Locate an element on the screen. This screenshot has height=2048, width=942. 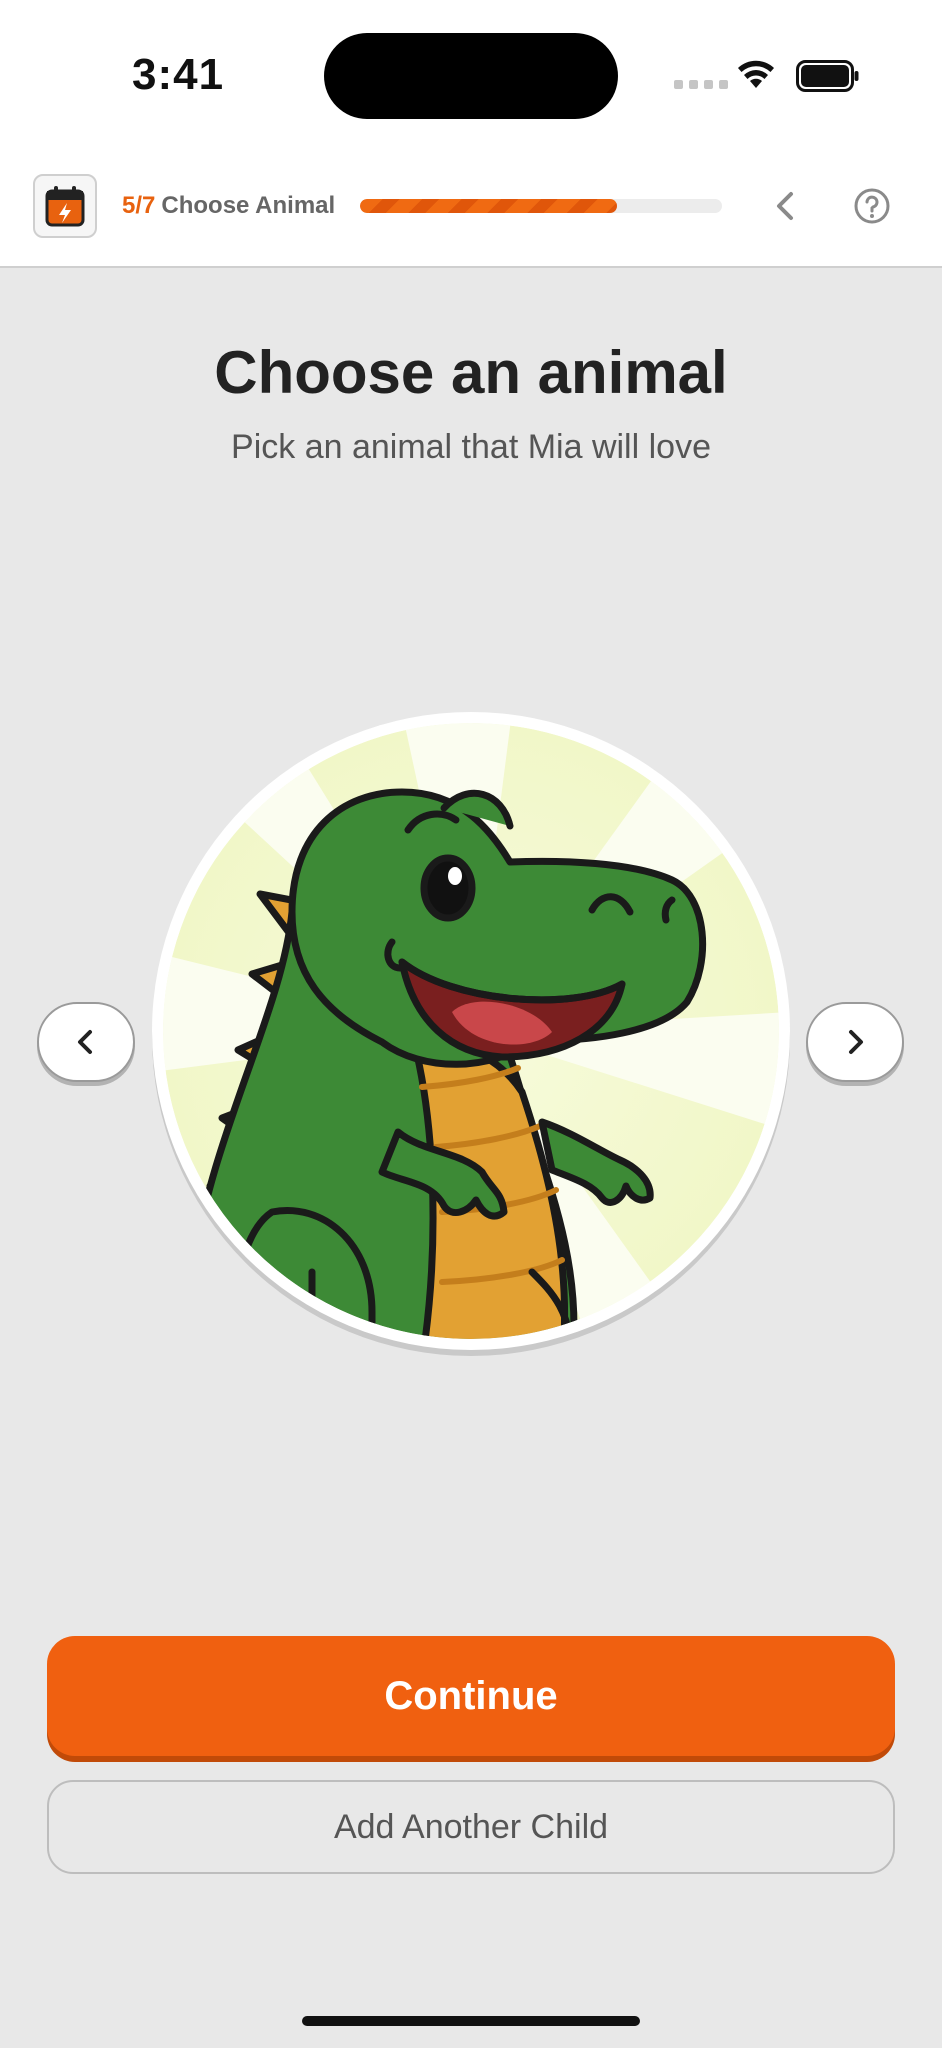
progress-bar is located at coordinates (541, 206).